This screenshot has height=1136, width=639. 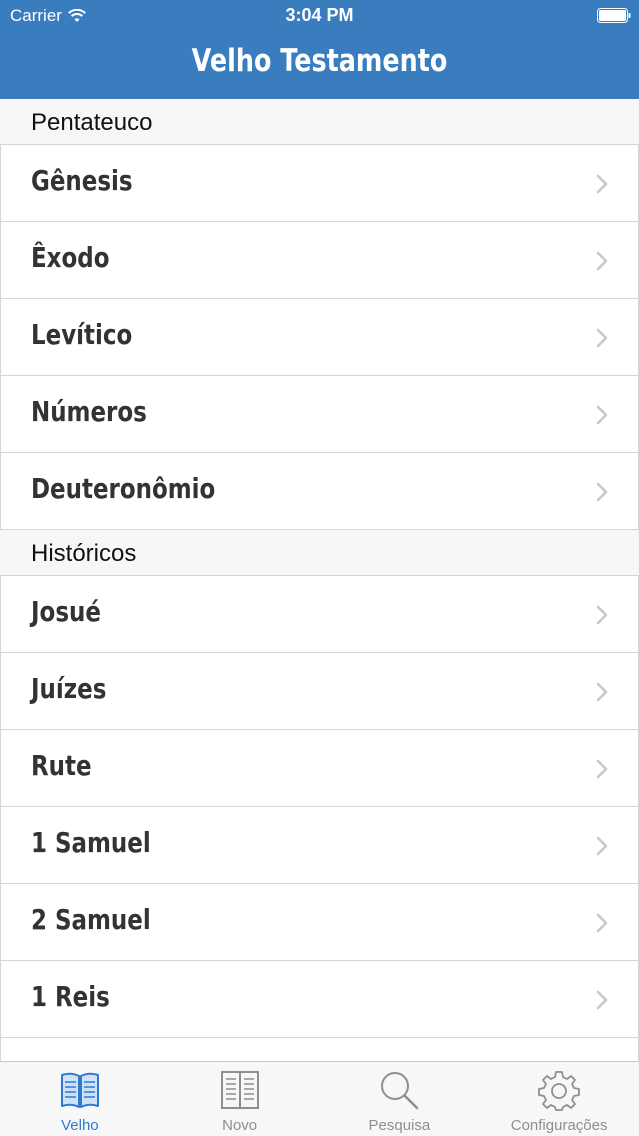 What do you see at coordinates (82, 334) in the screenshot?
I see `book-label: Levítico` at bounding box center [82, 334].